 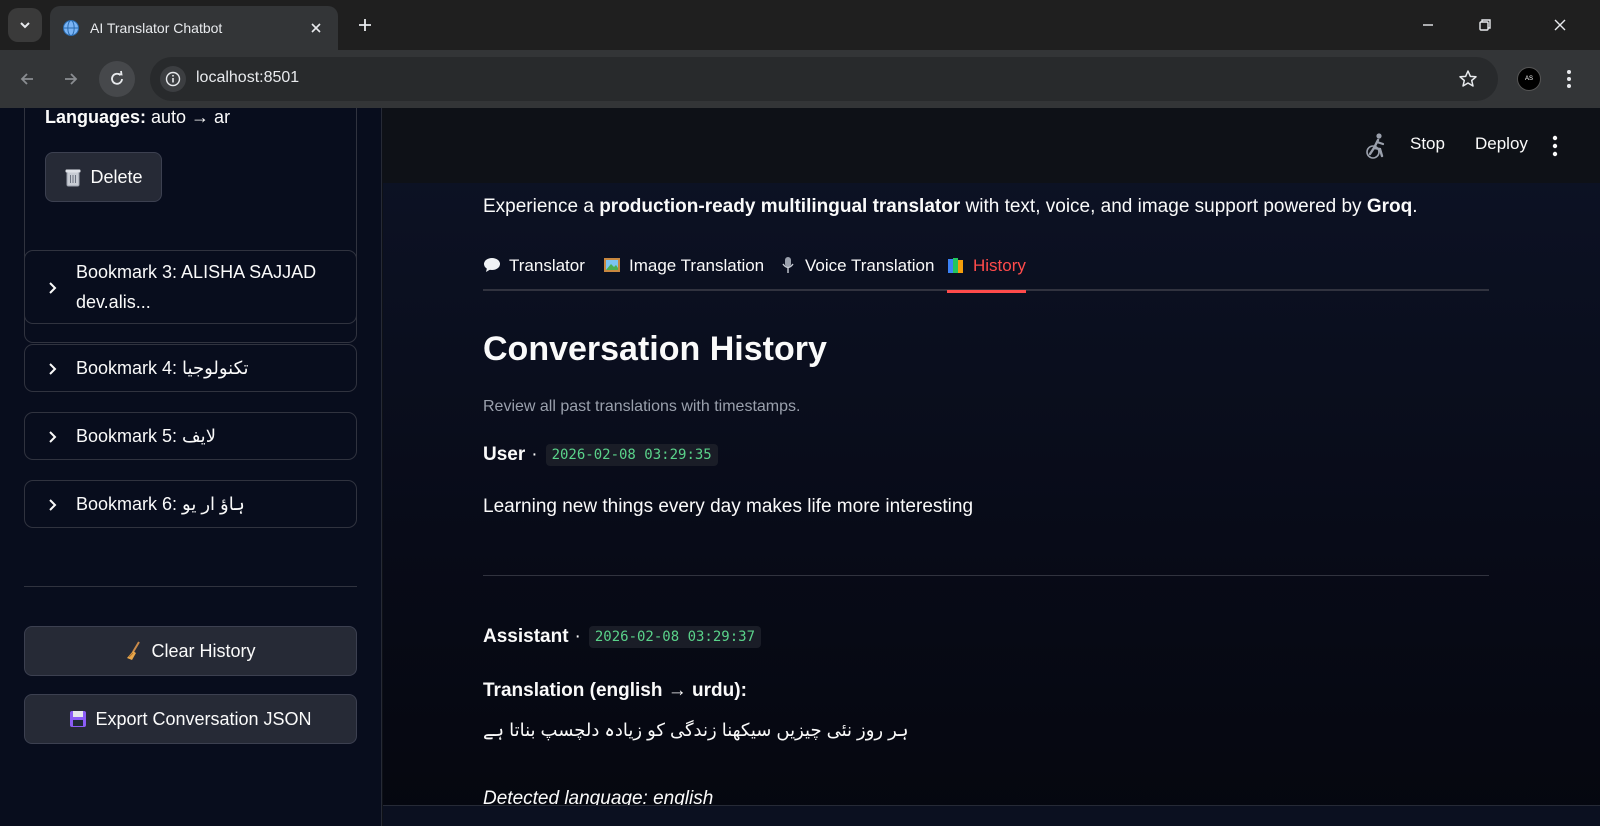 I want to click on sidebar-divider, so click(x=190, y=586).